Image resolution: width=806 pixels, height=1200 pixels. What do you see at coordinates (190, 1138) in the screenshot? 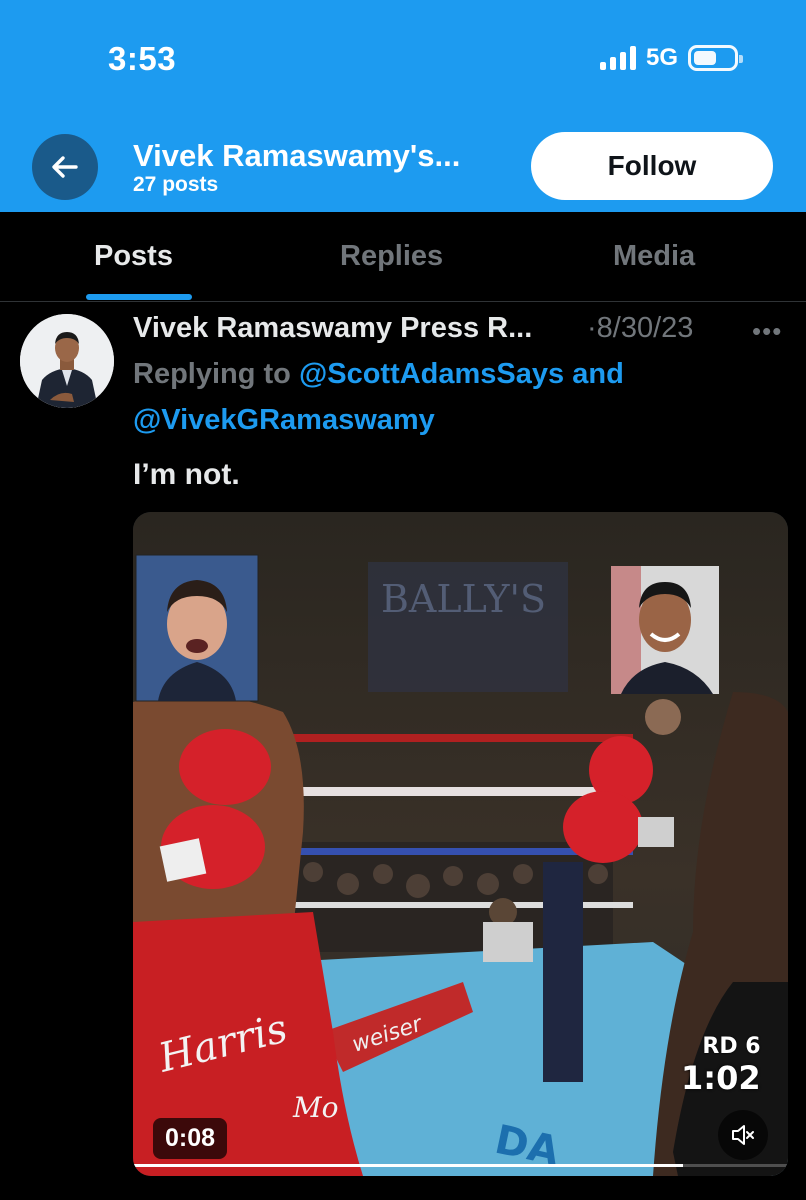
I see `video-duration-badge: 0:08` at bounding box center [190, 1138].